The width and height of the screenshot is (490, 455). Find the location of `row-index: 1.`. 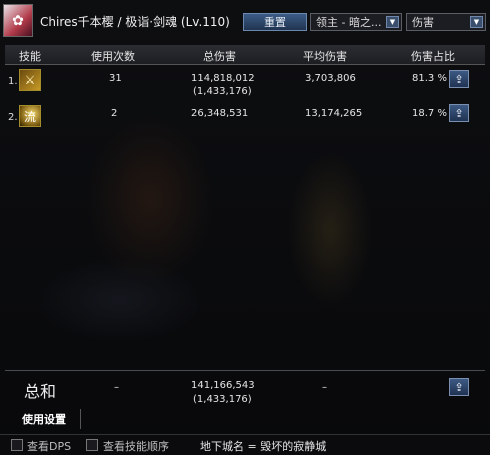

row-index: 1. is located at coordinates (13, 81).